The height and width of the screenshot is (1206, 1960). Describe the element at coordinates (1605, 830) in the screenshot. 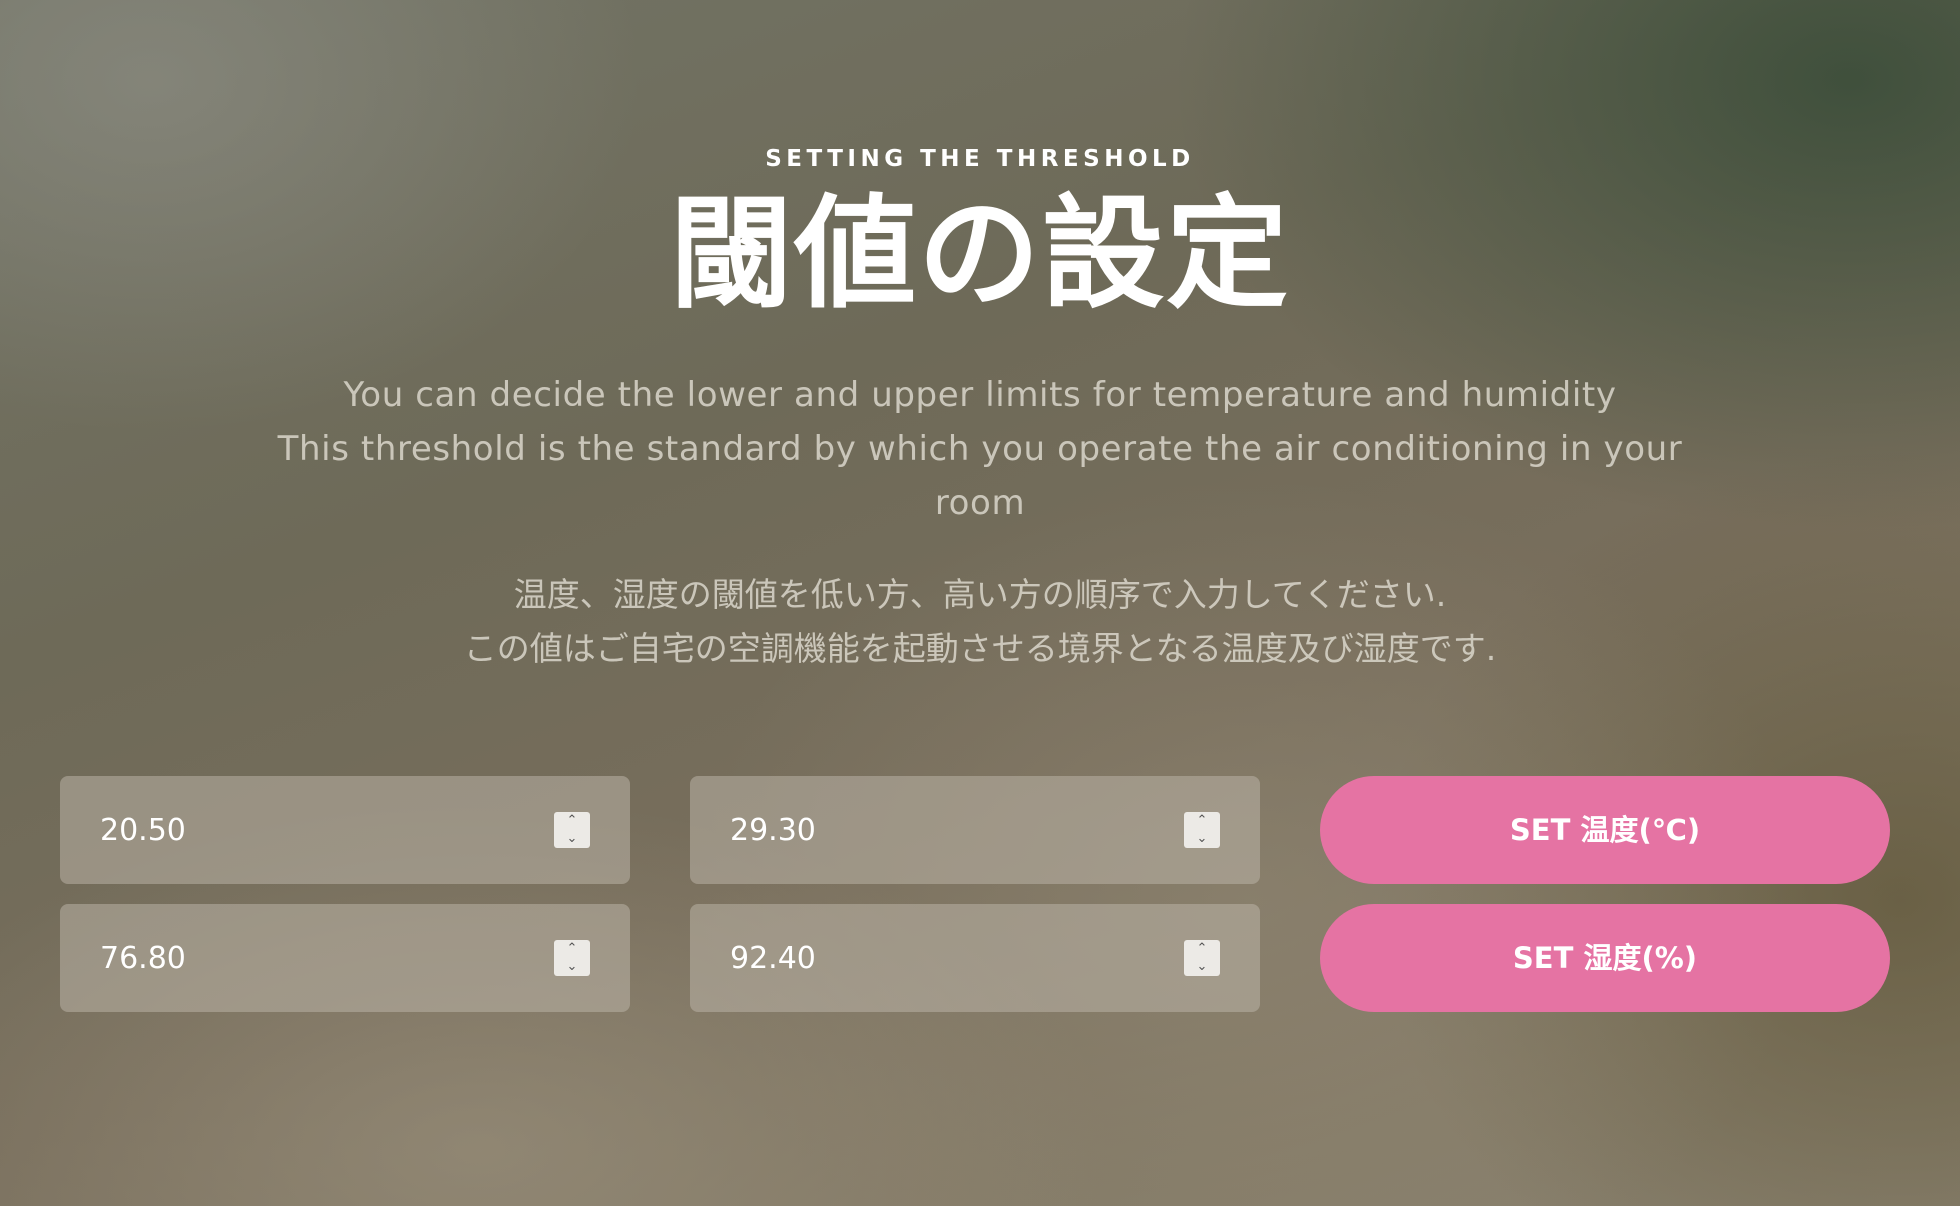

I see `set-temperature-button: SET 温度(℃)` at that location.